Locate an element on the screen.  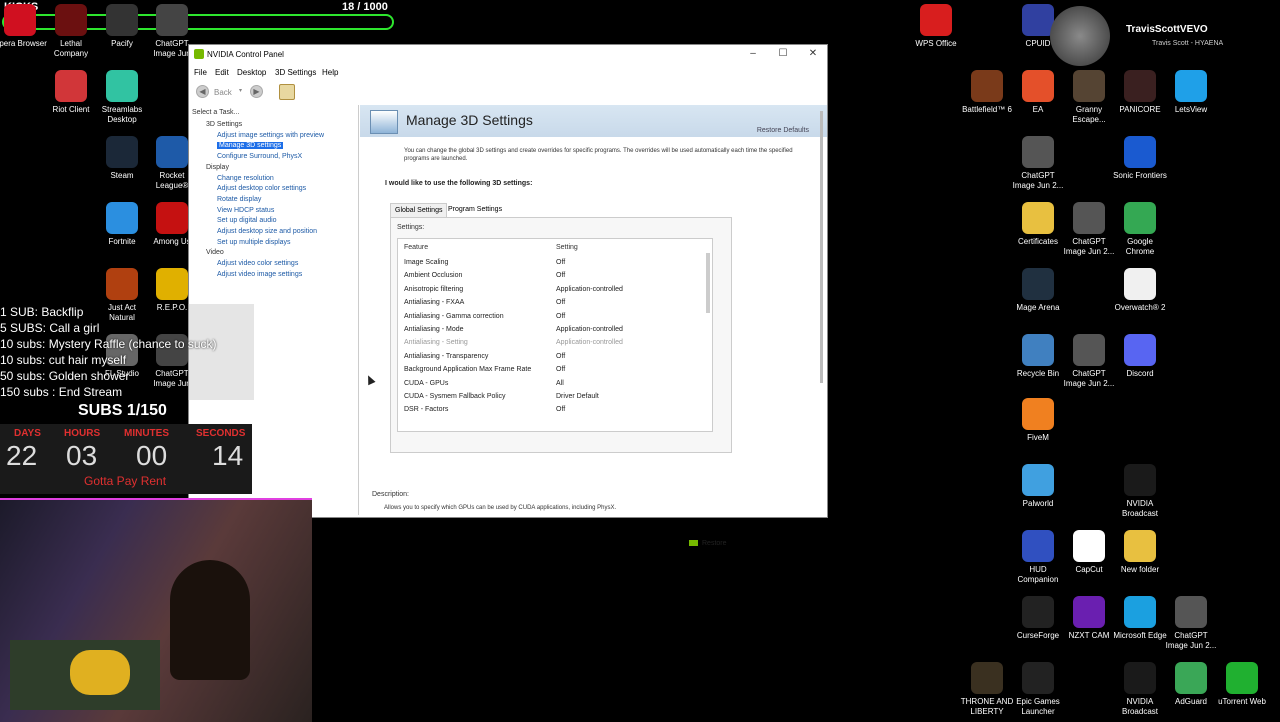
left-desktop-icon: Opera Browser is located at coordinates (24, 26).